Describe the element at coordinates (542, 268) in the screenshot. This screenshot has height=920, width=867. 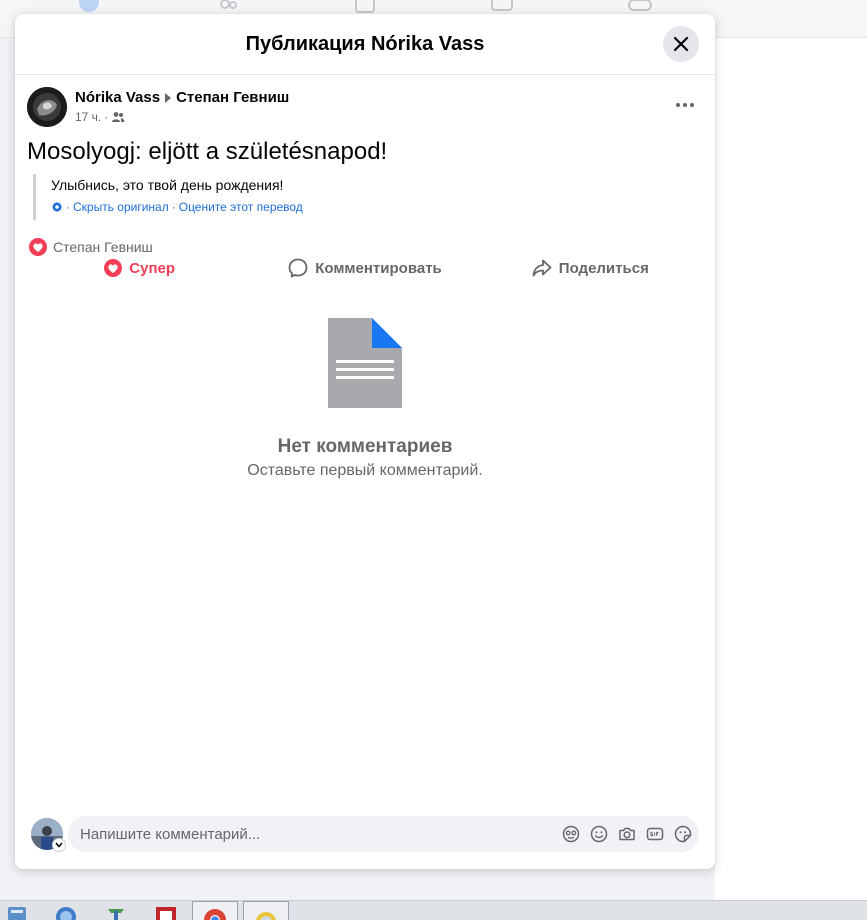
I see `share-arrow-icon` at that location.